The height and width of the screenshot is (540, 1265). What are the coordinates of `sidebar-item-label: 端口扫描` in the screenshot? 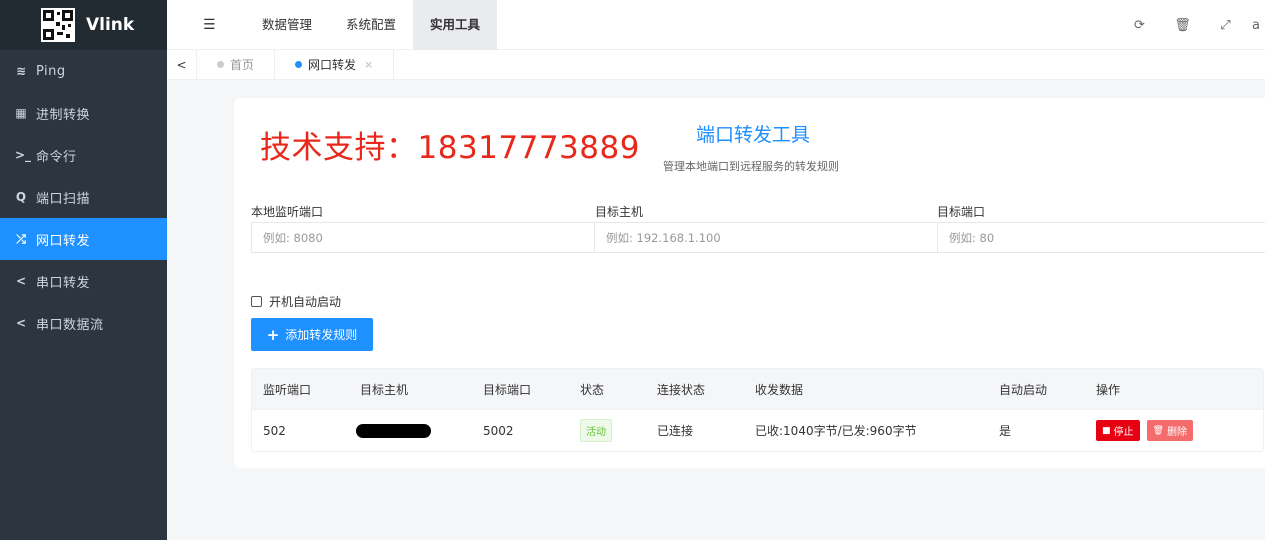 It's located at (63, 199).